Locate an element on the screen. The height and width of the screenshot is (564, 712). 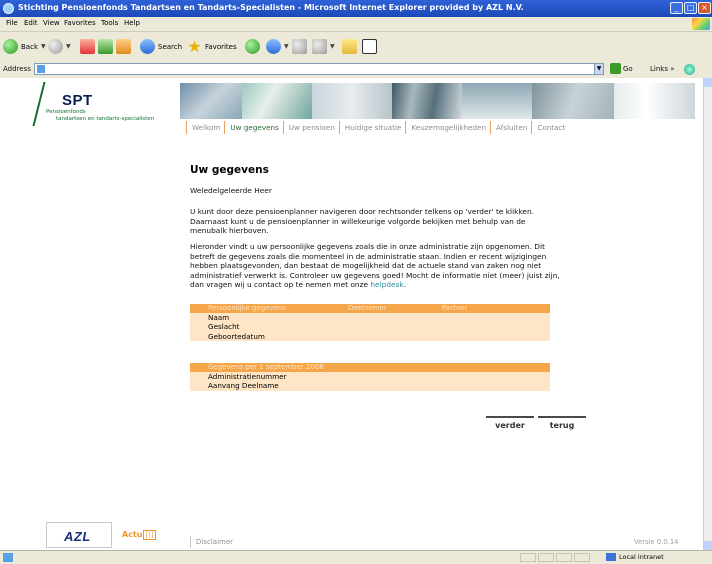
home-button is located at coordinates (123, 46).